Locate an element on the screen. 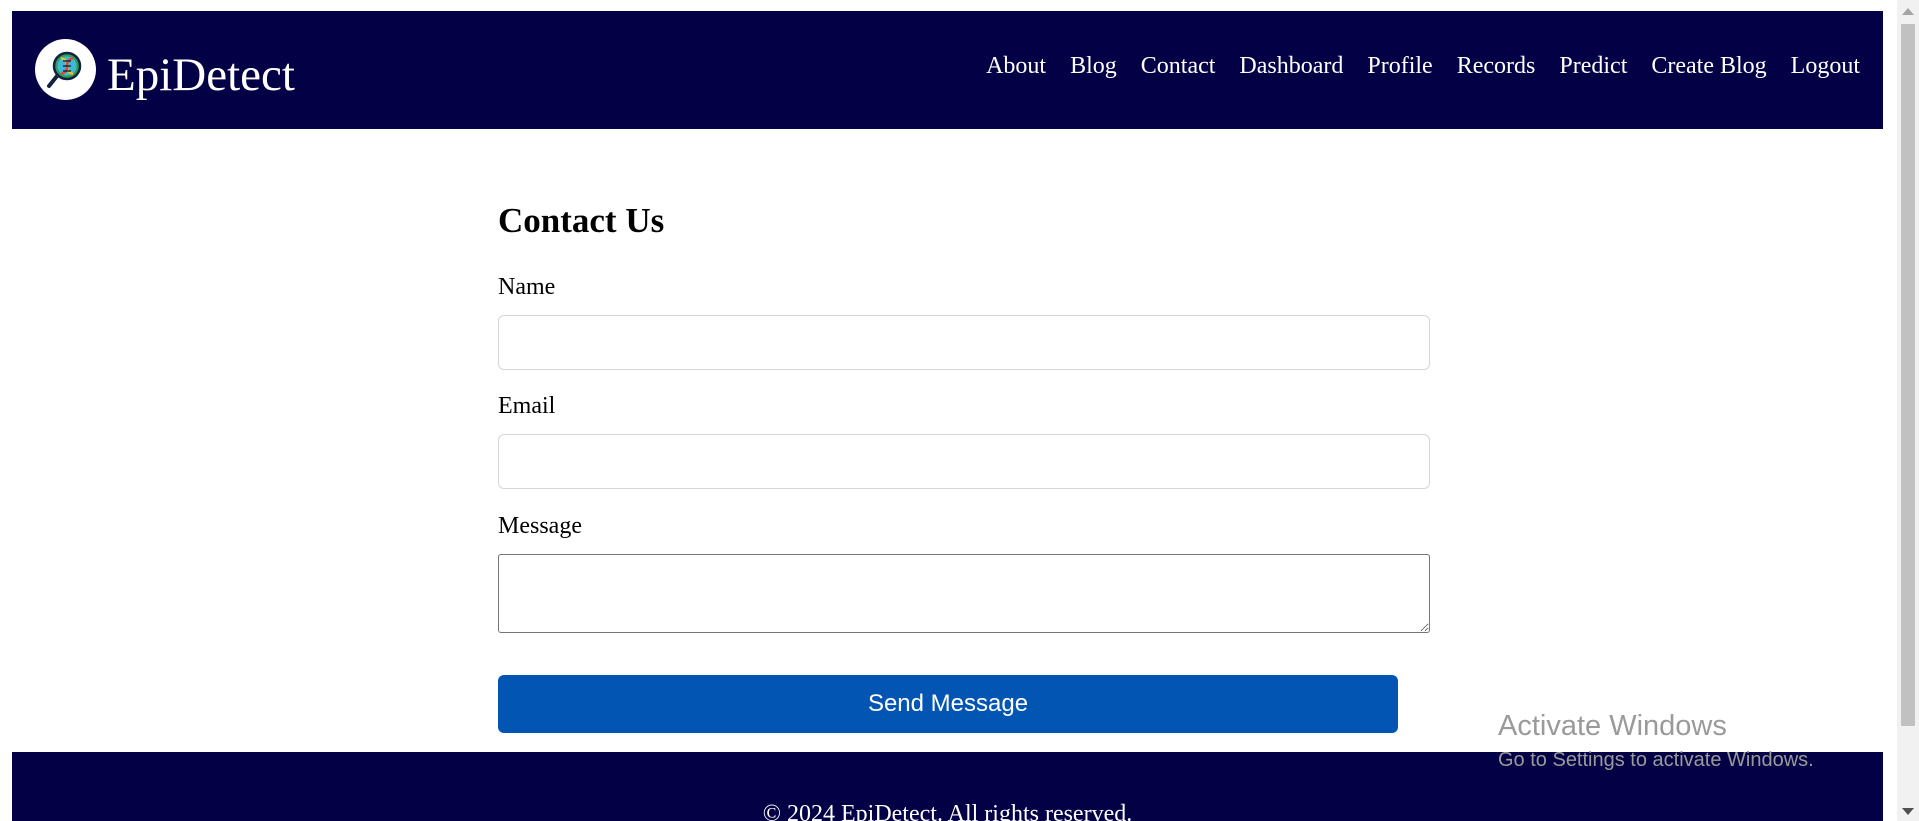 The height and width of the screenshot is (821, 1919). brand-name: EpiDetect is located at coordinates (201, 74).